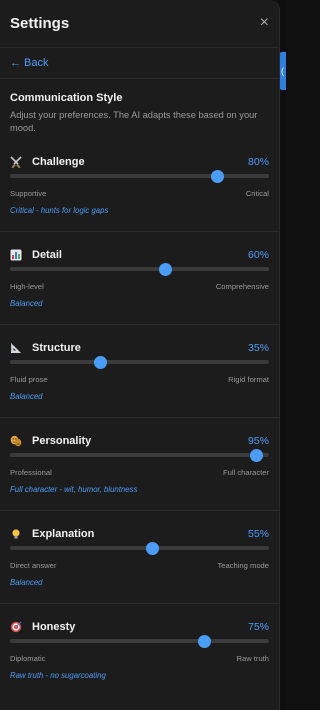  Describe the element at coordinates (27, 286) in the screenshot. I see `slider-min-label: High-level` at that location.